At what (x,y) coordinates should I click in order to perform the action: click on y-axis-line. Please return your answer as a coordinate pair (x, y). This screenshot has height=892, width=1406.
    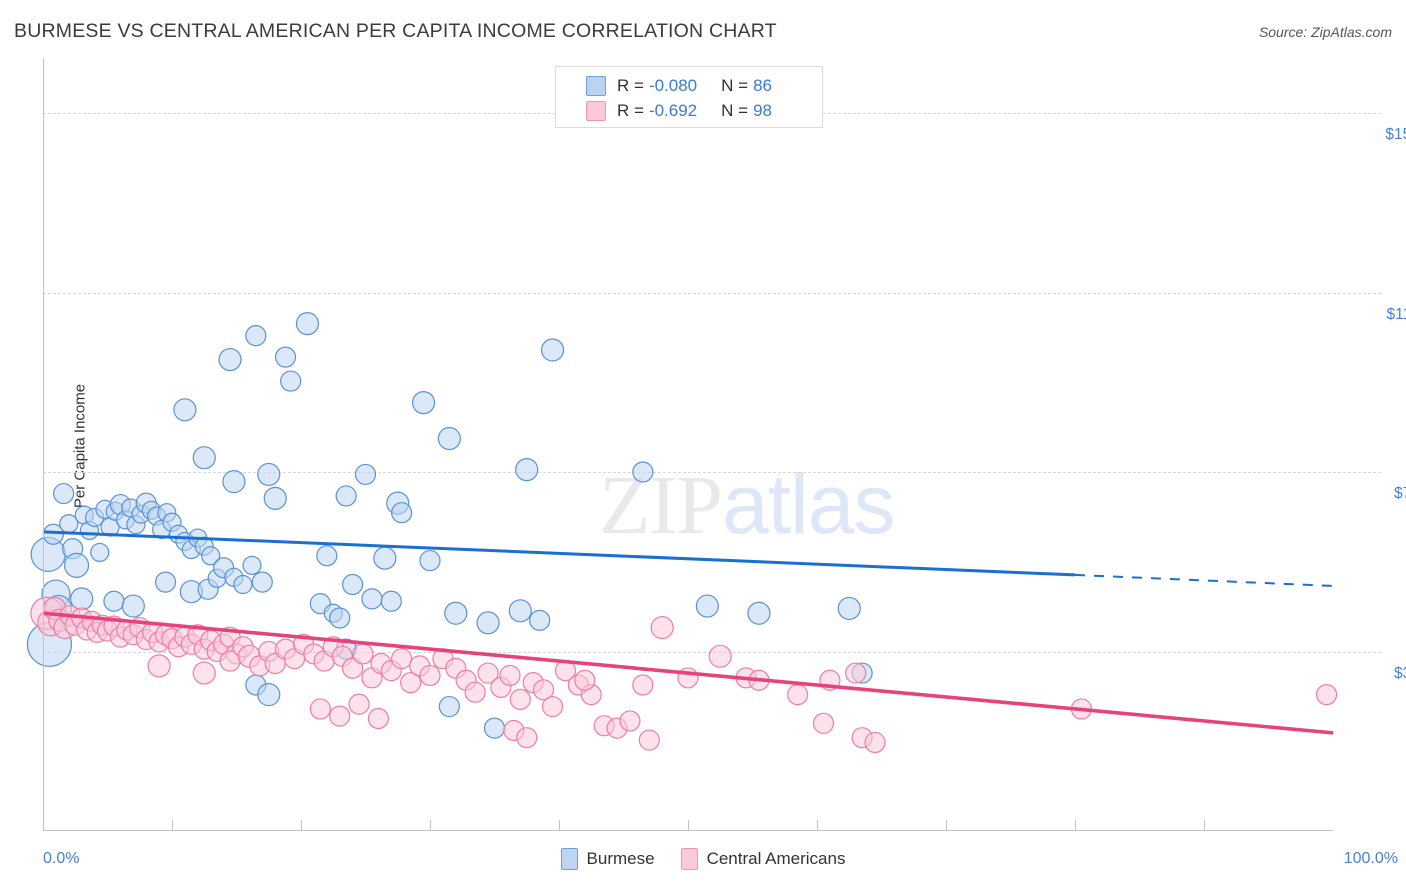
    Looking at the image, I should click on (43, 444).